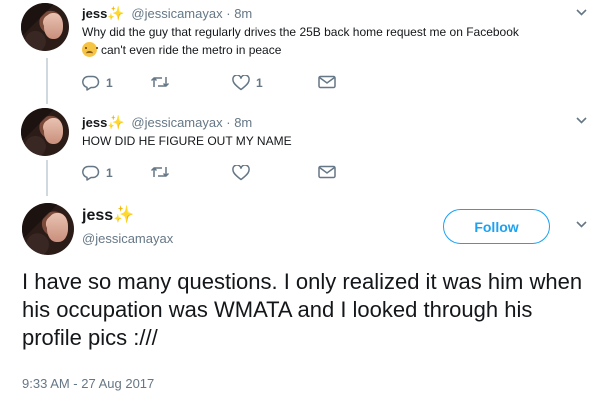 The height and width of the screenshot is (401, 604). What do you see at coordinates (127, 225) in the screenshot?
I see `main-tweet-header: jess✨ @jessicamayax` at bounding box center [127, 225].